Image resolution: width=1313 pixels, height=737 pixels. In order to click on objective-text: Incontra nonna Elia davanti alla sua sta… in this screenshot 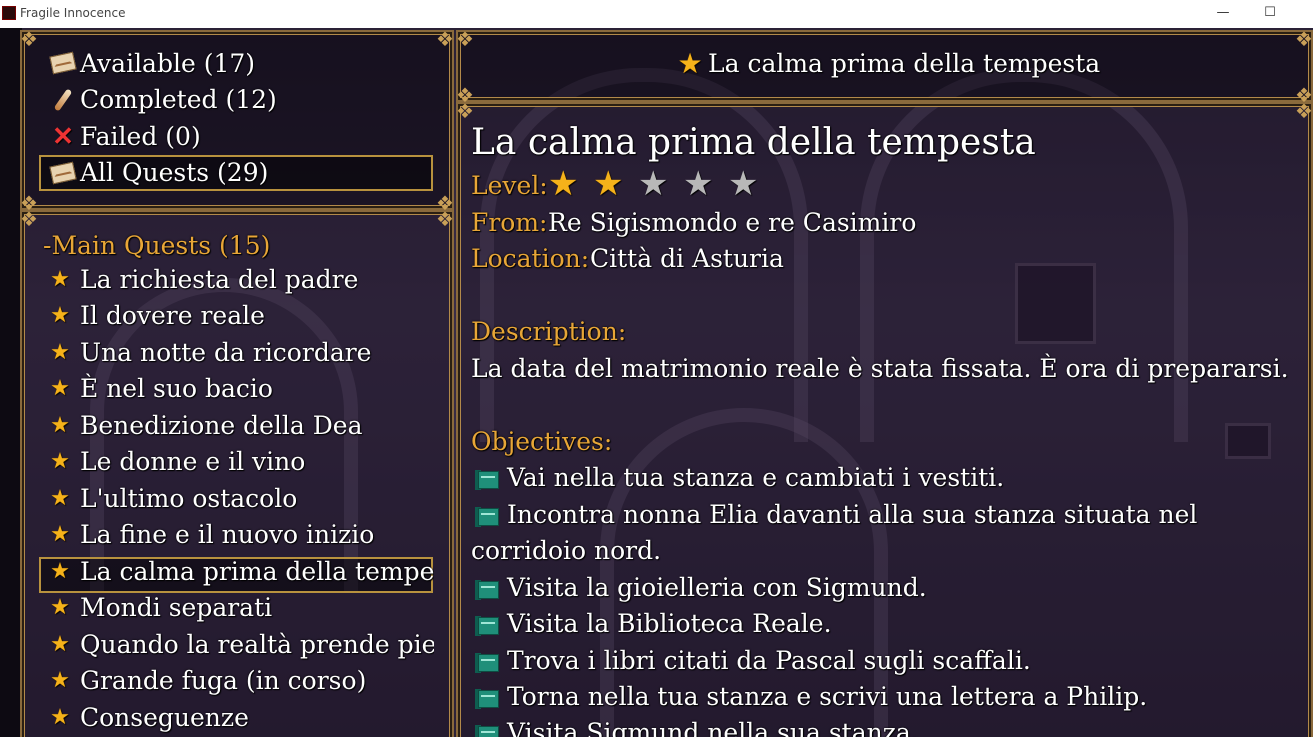, I will do `click(852, 514)`.